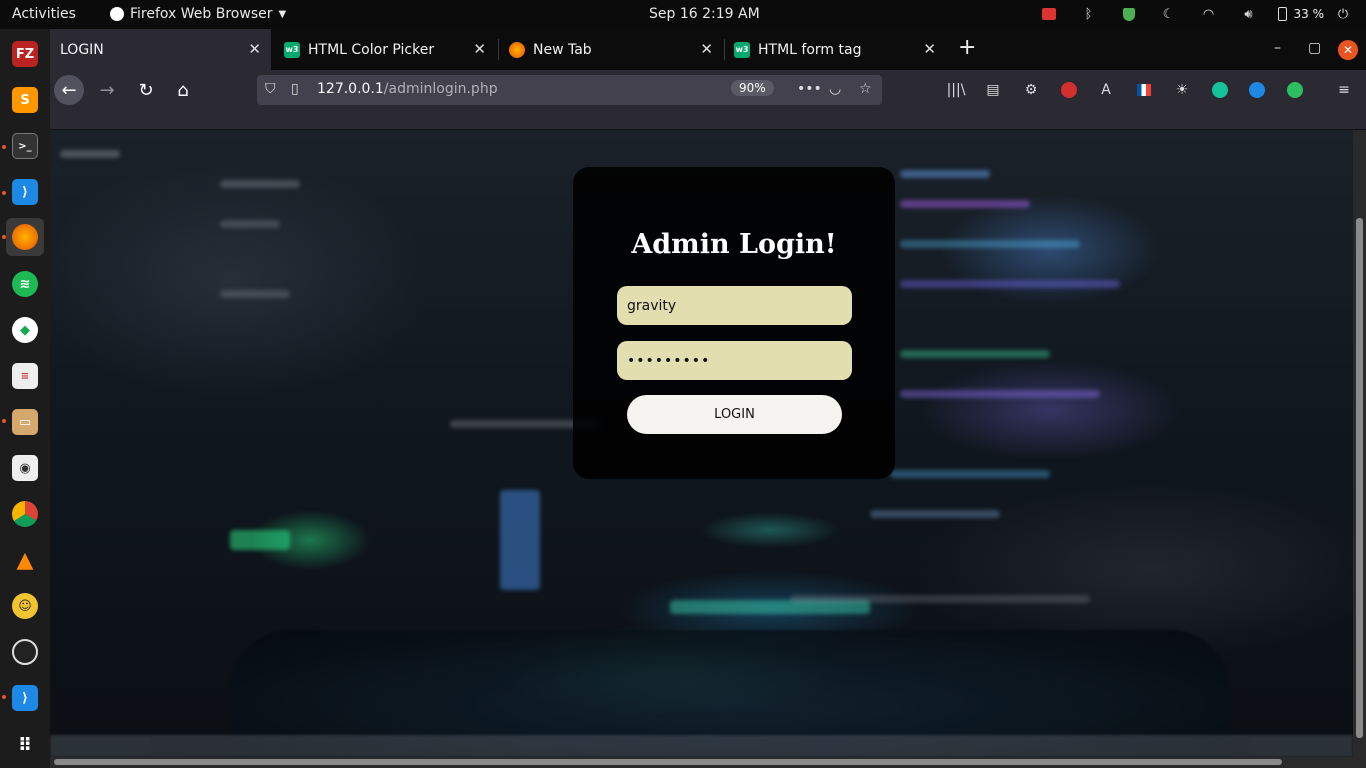 This screenshot has width=1366, height=768. Describe the element at coordinates (1144, 90) in the screenshot. I see `flag-extension-icon` at that location.